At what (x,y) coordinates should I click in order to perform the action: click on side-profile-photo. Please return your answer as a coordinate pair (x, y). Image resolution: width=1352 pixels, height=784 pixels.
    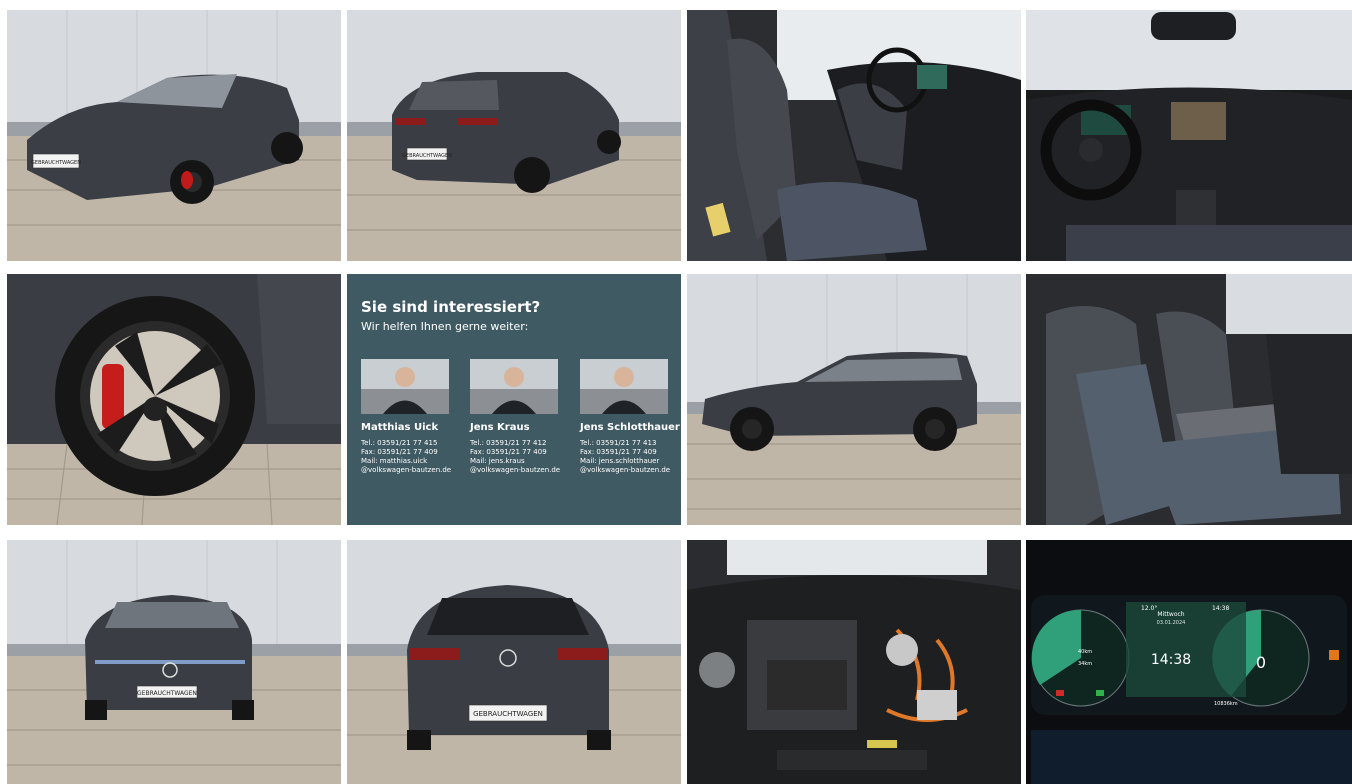
    Looking at the image, I should click on (854, 399).